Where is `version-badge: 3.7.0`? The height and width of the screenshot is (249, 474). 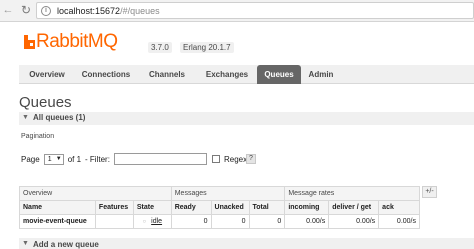
version-badge: 3.7.0 is located at coordinates (160, 47).